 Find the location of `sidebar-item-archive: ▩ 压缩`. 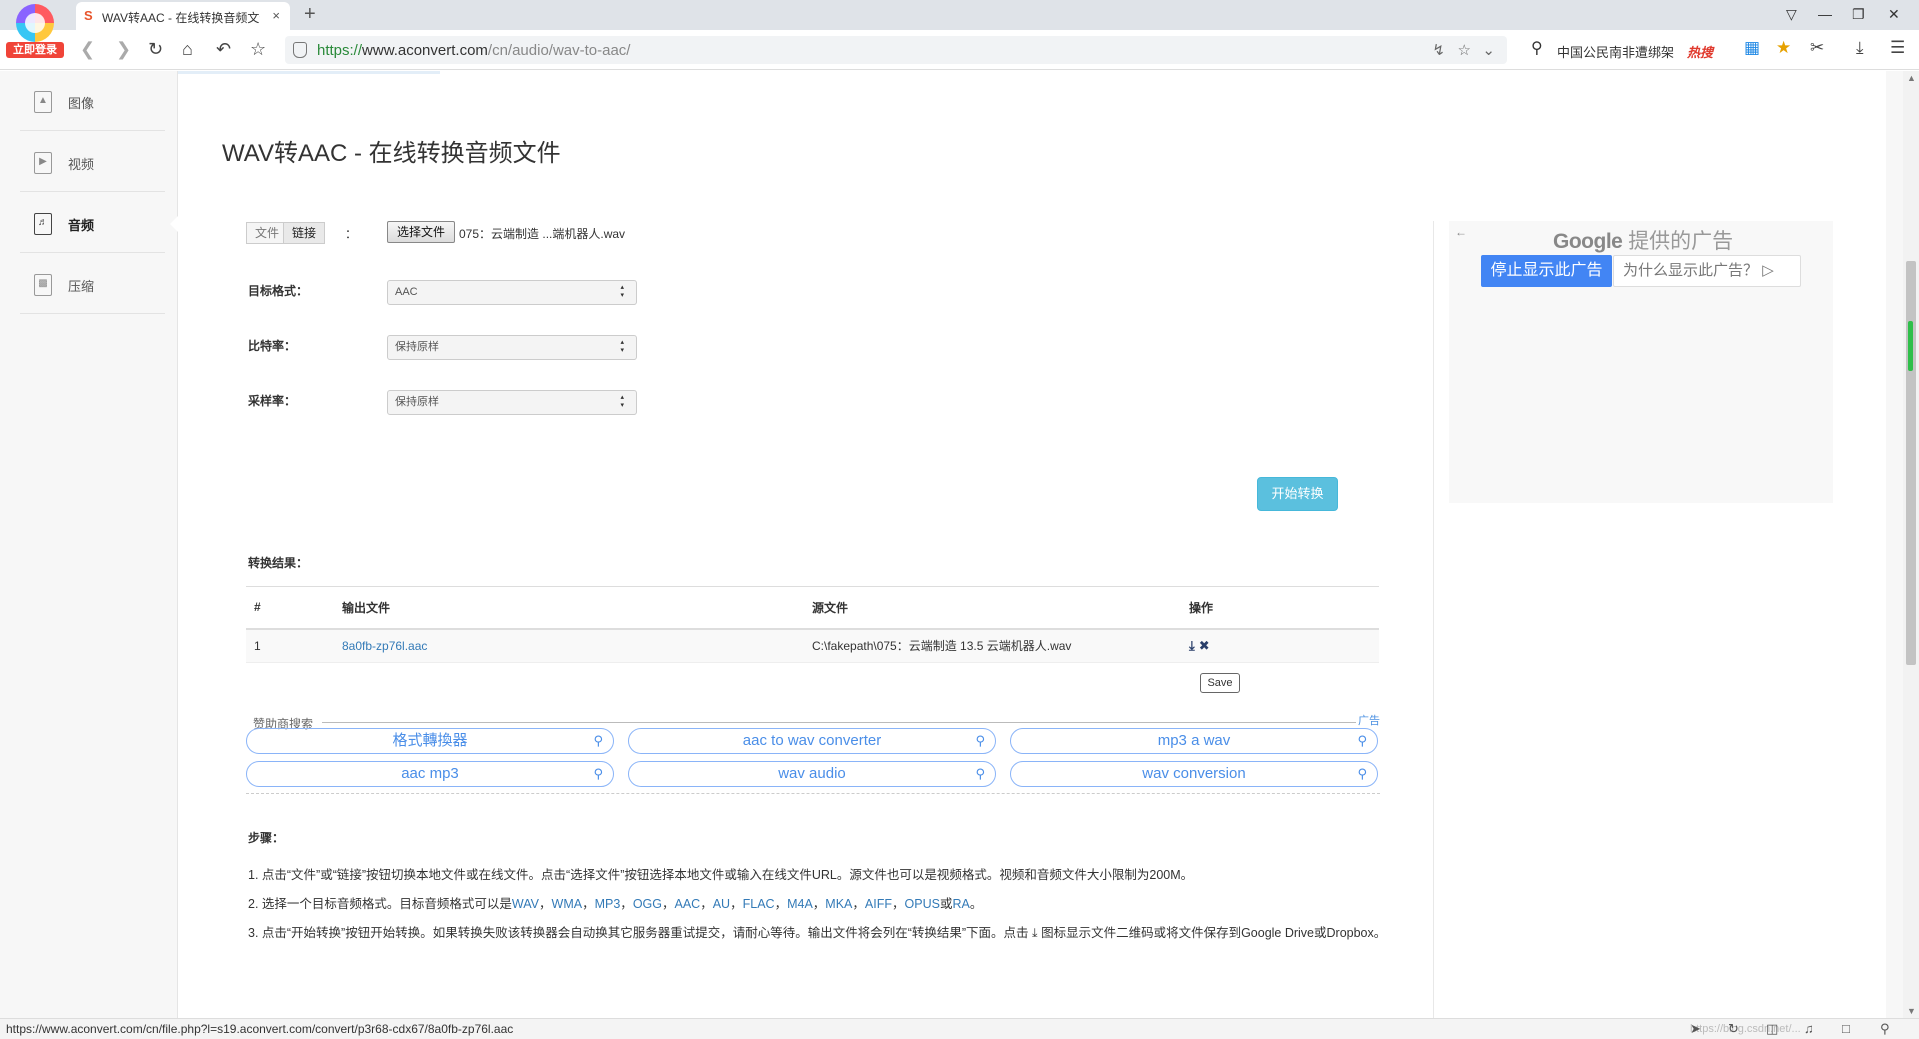

sidebar-item-archive: ▩ 压缩 is located at coordinates (92, 284).